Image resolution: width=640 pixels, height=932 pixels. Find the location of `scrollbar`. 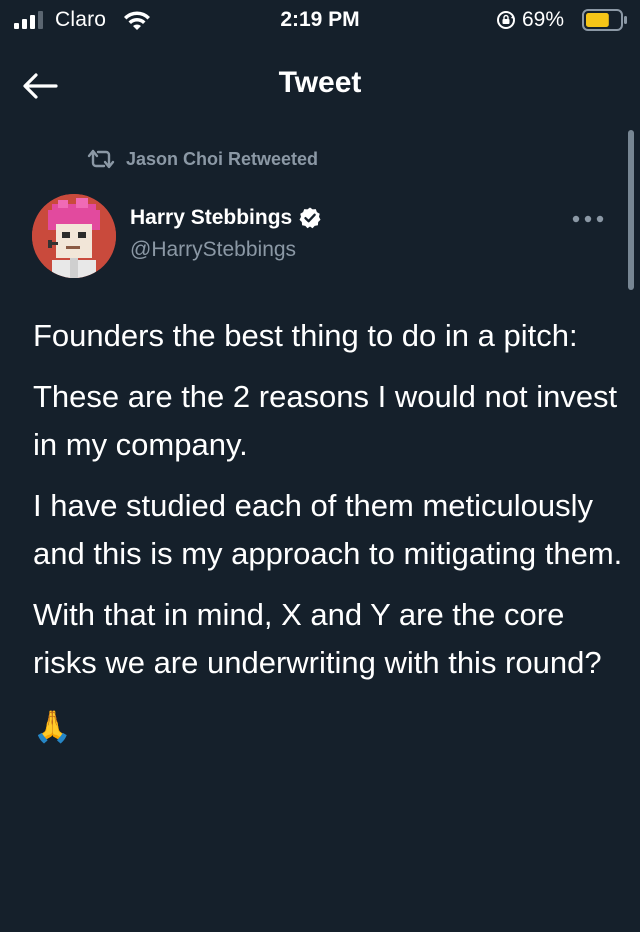

scrollbar is located at coordinates (631, 210).